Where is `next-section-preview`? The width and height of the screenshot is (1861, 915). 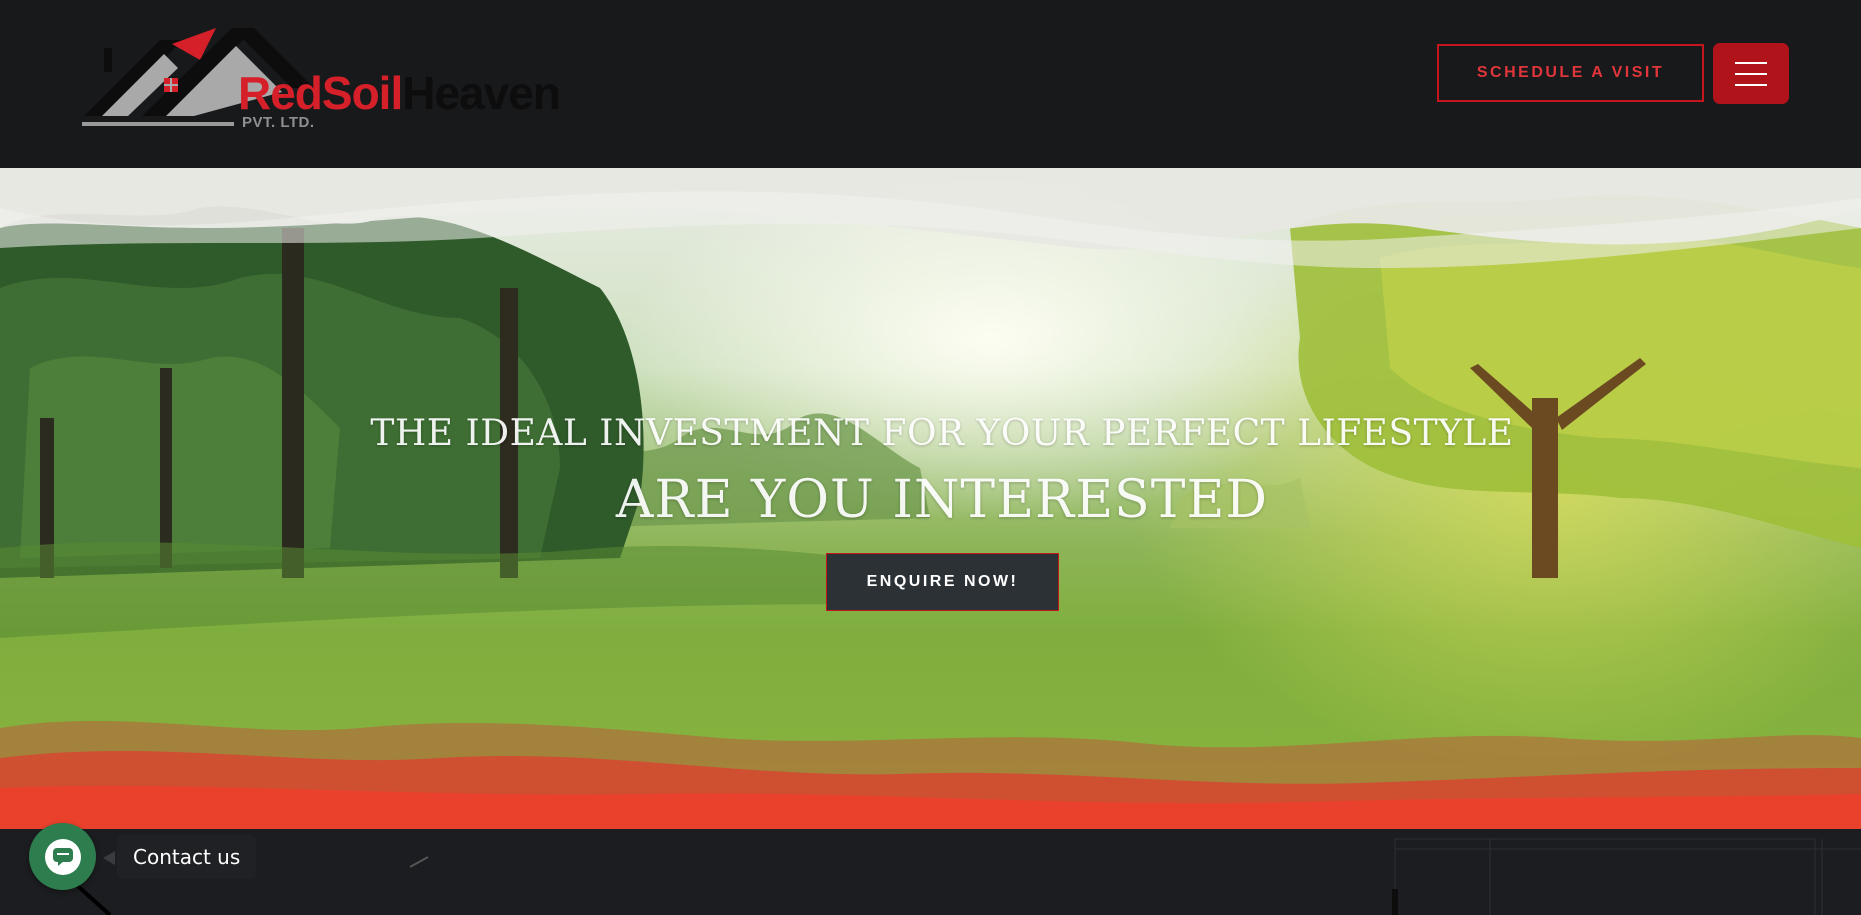 next-section-preview is located at coordinates (930, 872).